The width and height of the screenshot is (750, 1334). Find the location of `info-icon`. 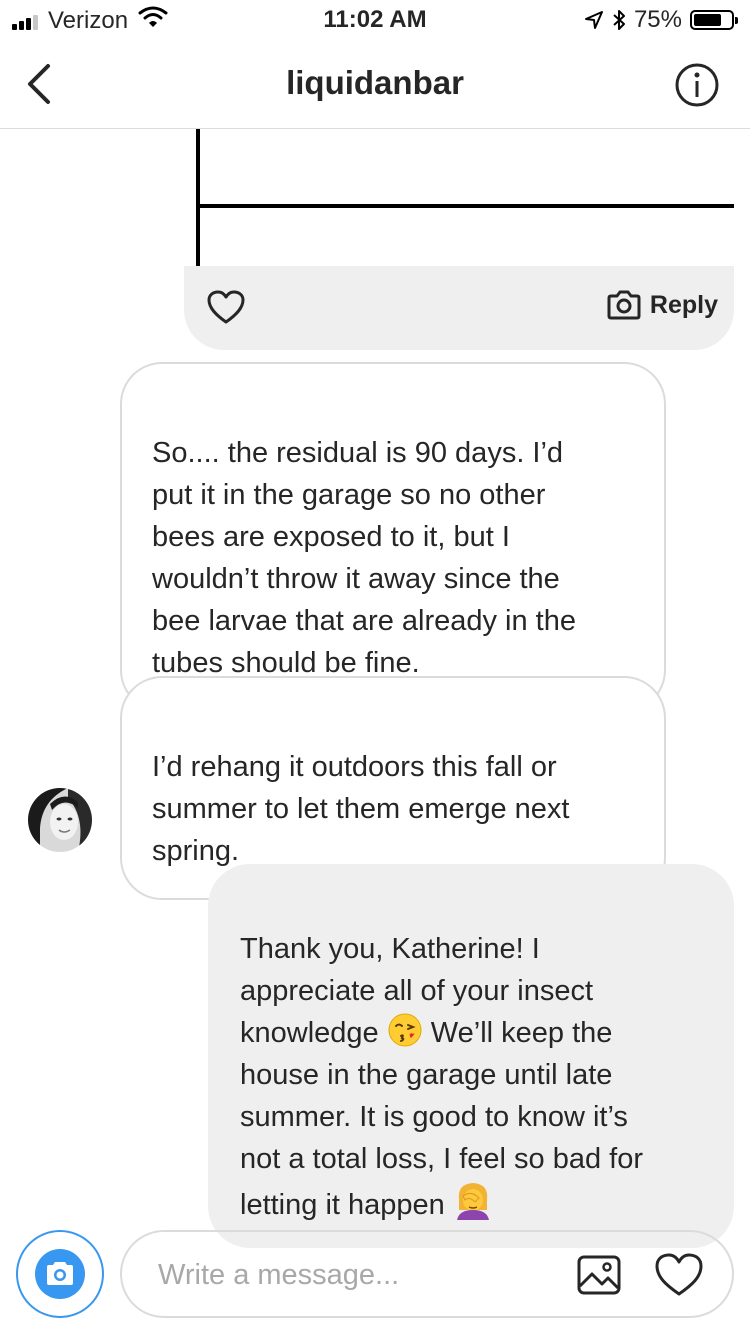

info-icon is located at coordinates (697, 85).